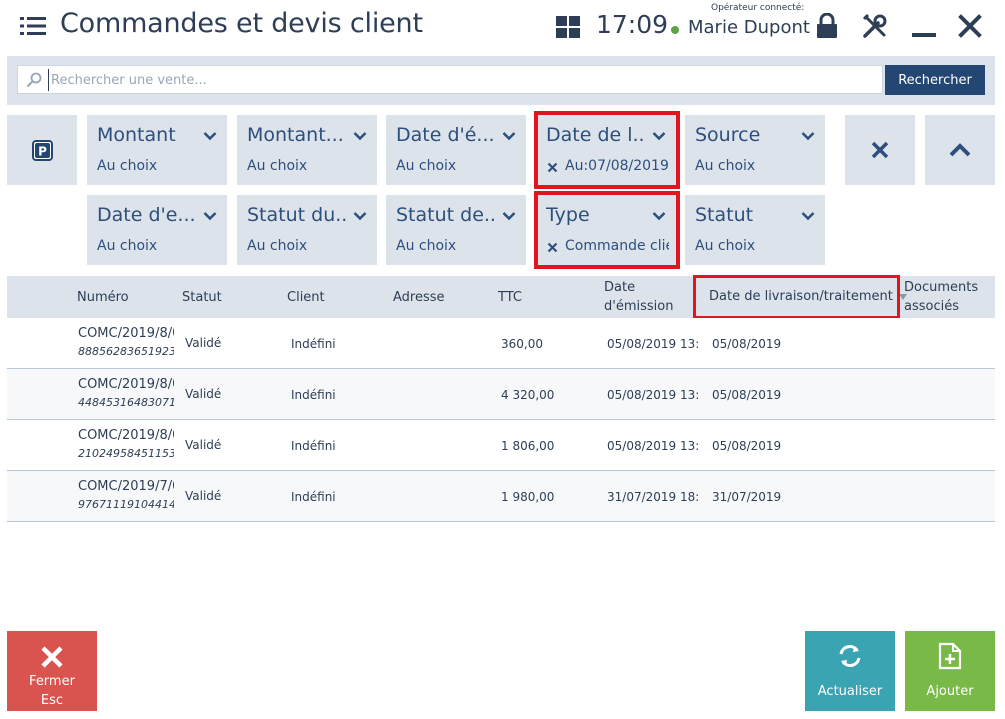 The image size is (1005, 719). What do you see at coordinates (617, 166) in the screenshot?
I see `filter-value: Au:07/08/2019` at bounding box center [617, 166].